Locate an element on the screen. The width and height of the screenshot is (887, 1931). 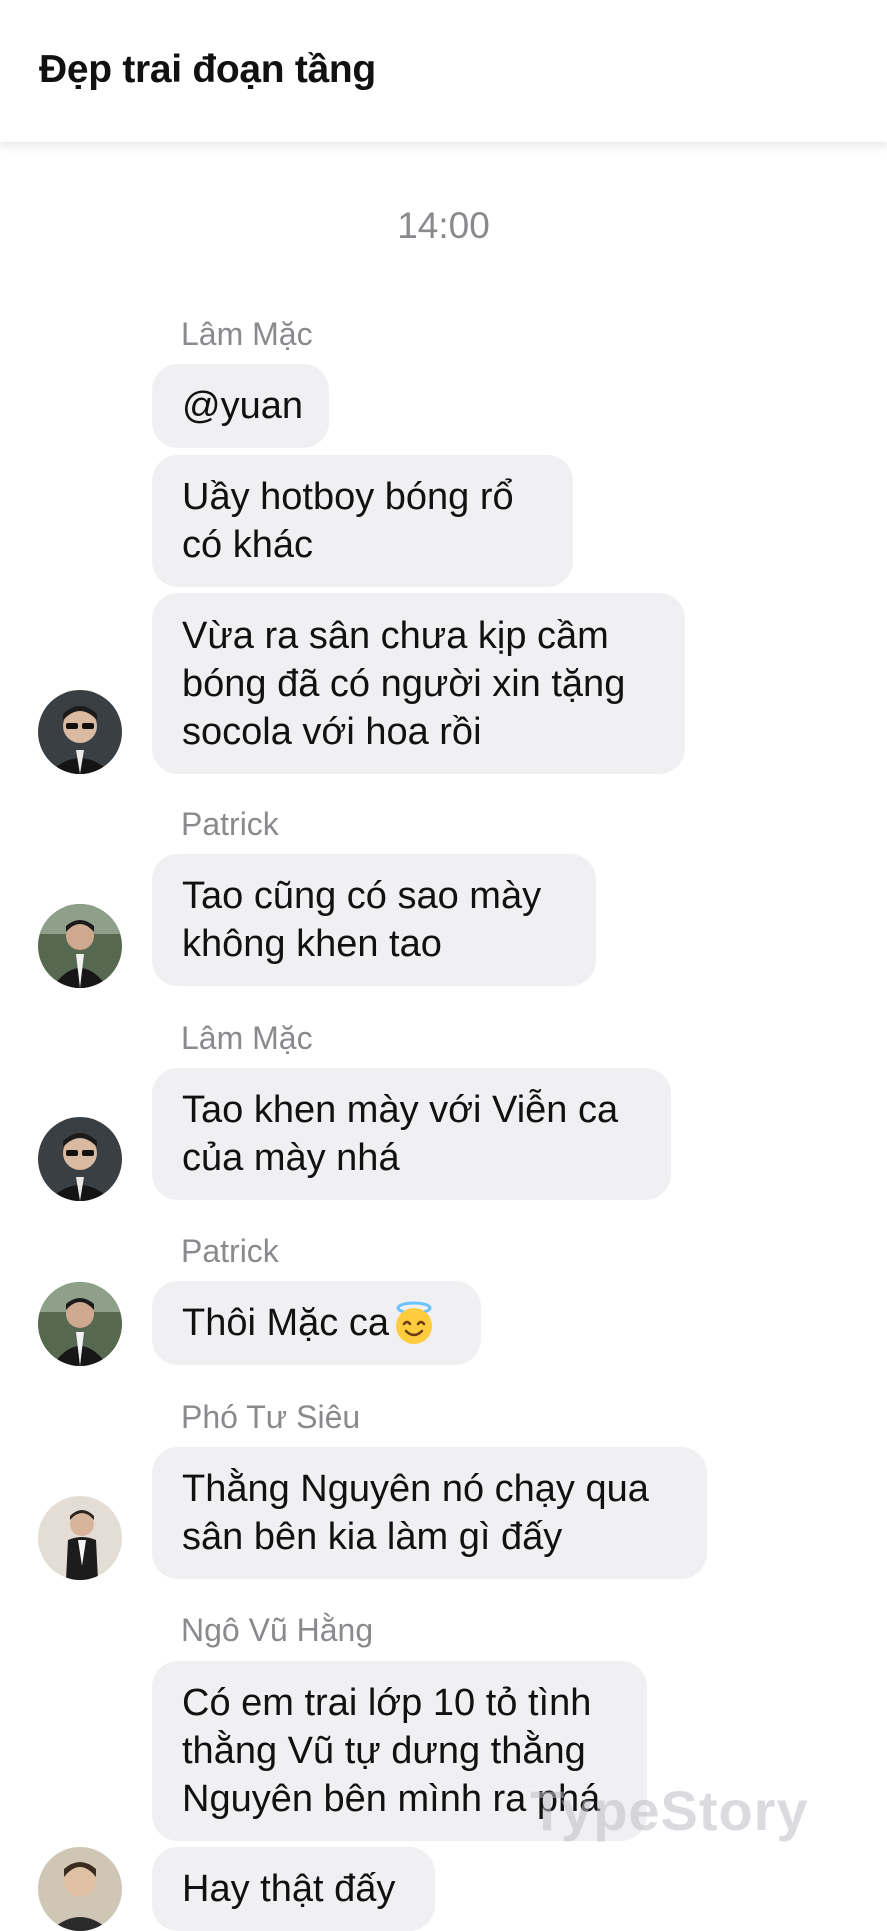
message-text: Tao khen mày với Viễn ca của mày nhá is located at coordinates (400, 1134).